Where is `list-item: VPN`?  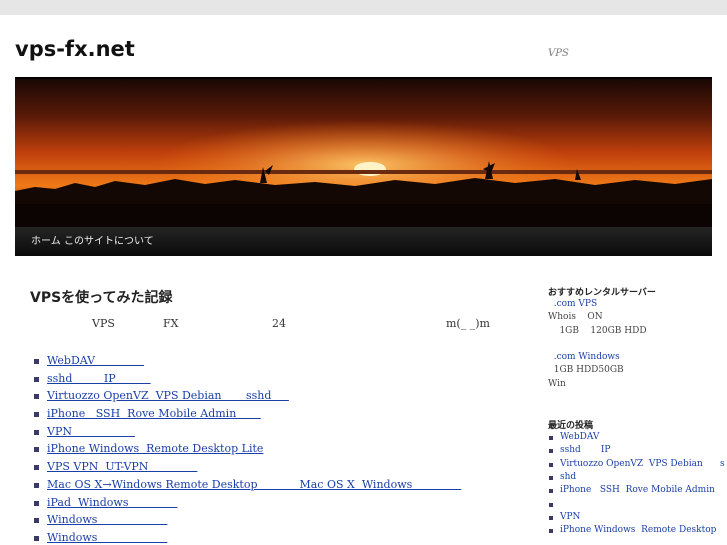 list-item: VPN is located at coordinates (247, 432).